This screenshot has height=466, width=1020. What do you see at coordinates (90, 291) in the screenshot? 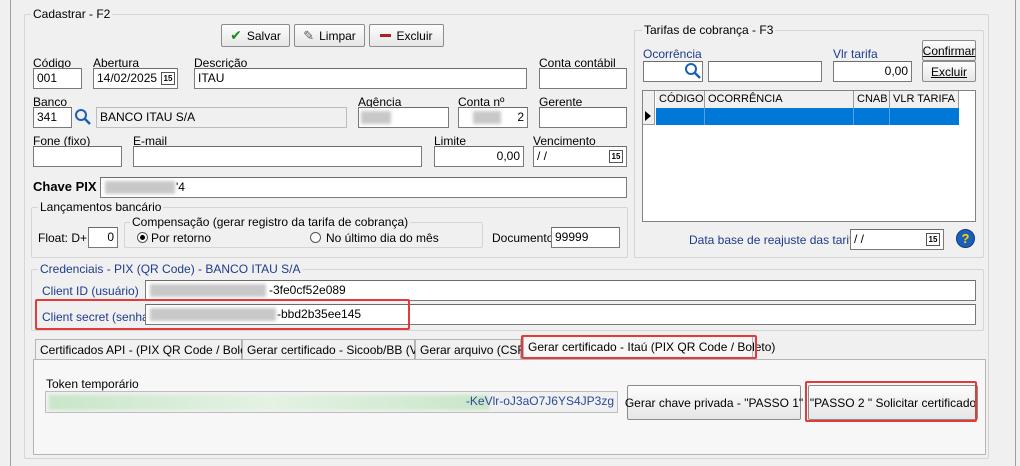
I see `client-id-label: Client ID (usuário)` at bounding box center [90, 291].